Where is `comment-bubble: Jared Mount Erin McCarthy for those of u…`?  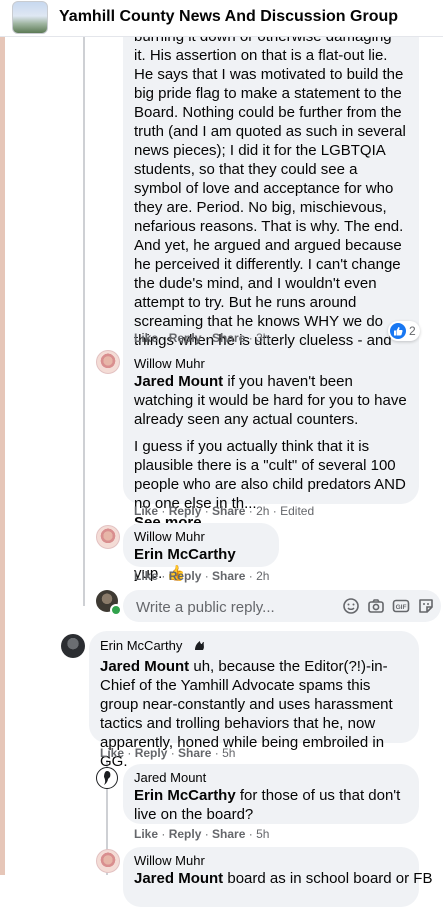
comment-bubble: Jared Mount Erin McCarthy for those of u… is located at coordinates (271, 794).